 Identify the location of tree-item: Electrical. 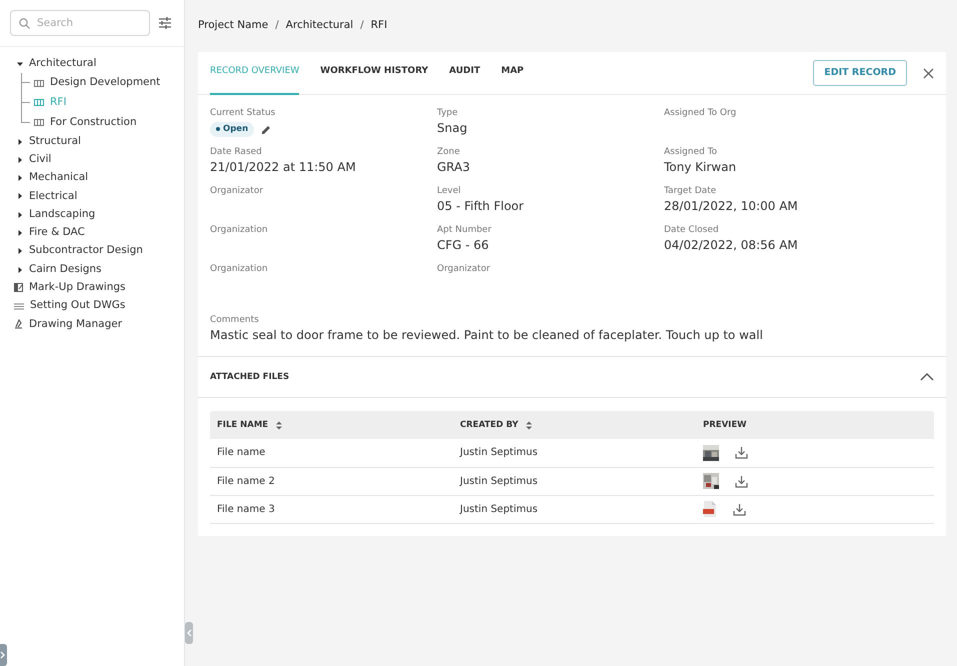
(92, 196).